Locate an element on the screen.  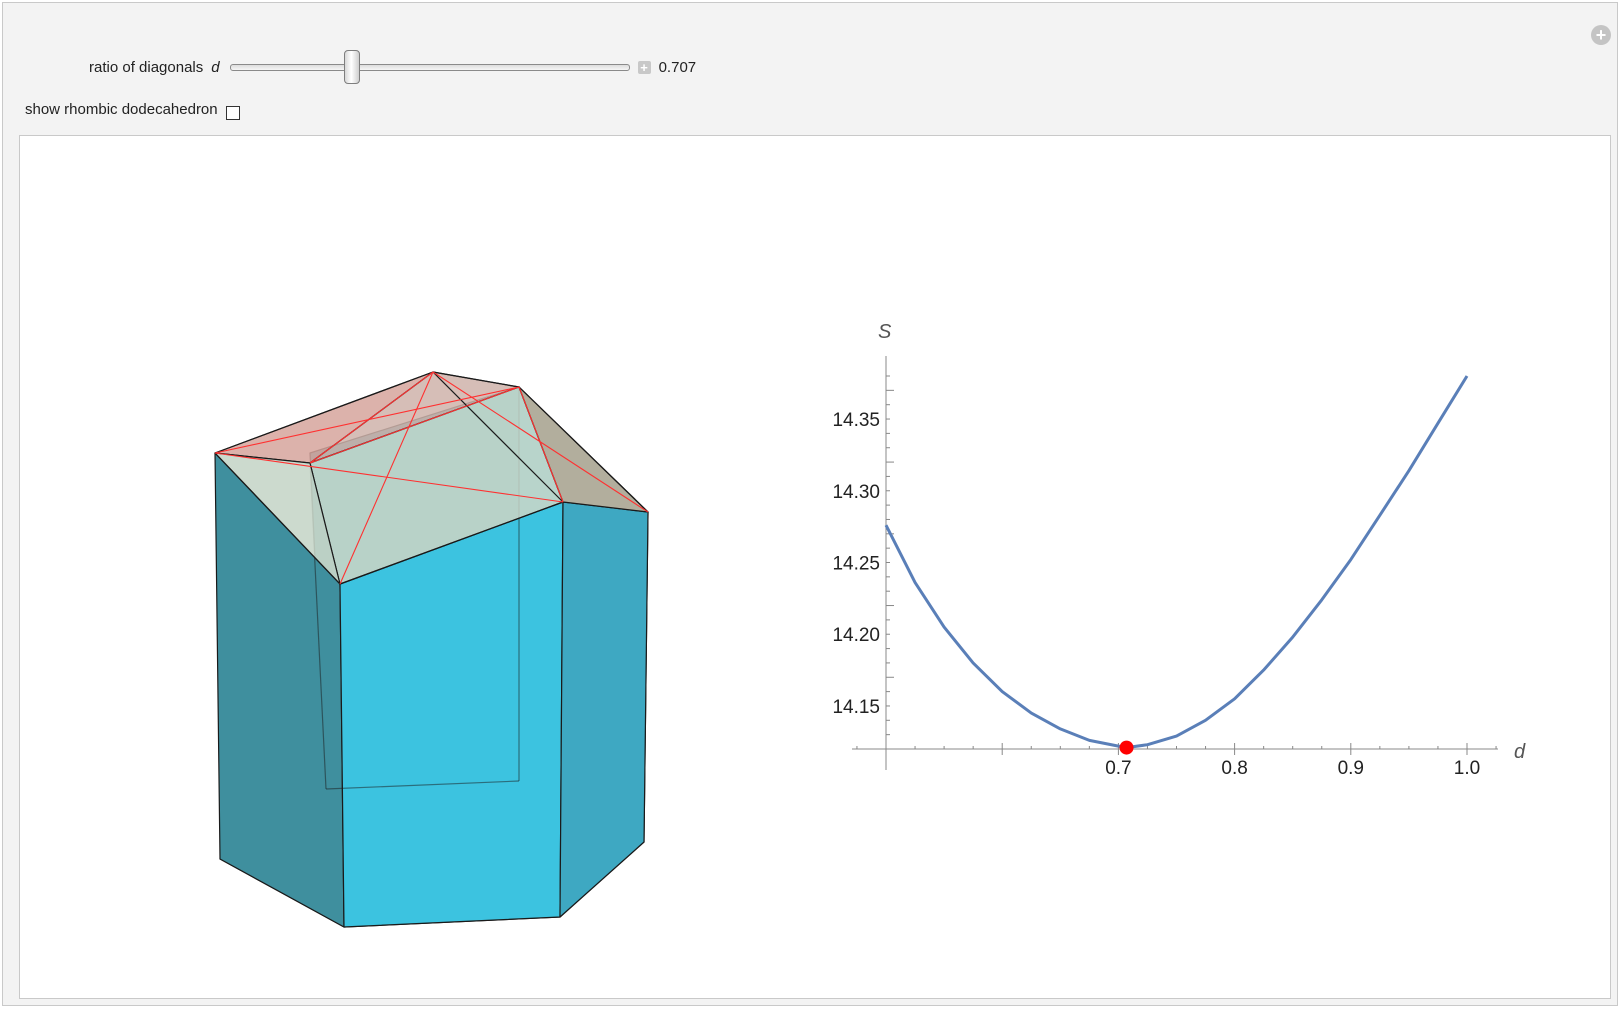
surface-area-curve is located at coordinates (1176, 562).